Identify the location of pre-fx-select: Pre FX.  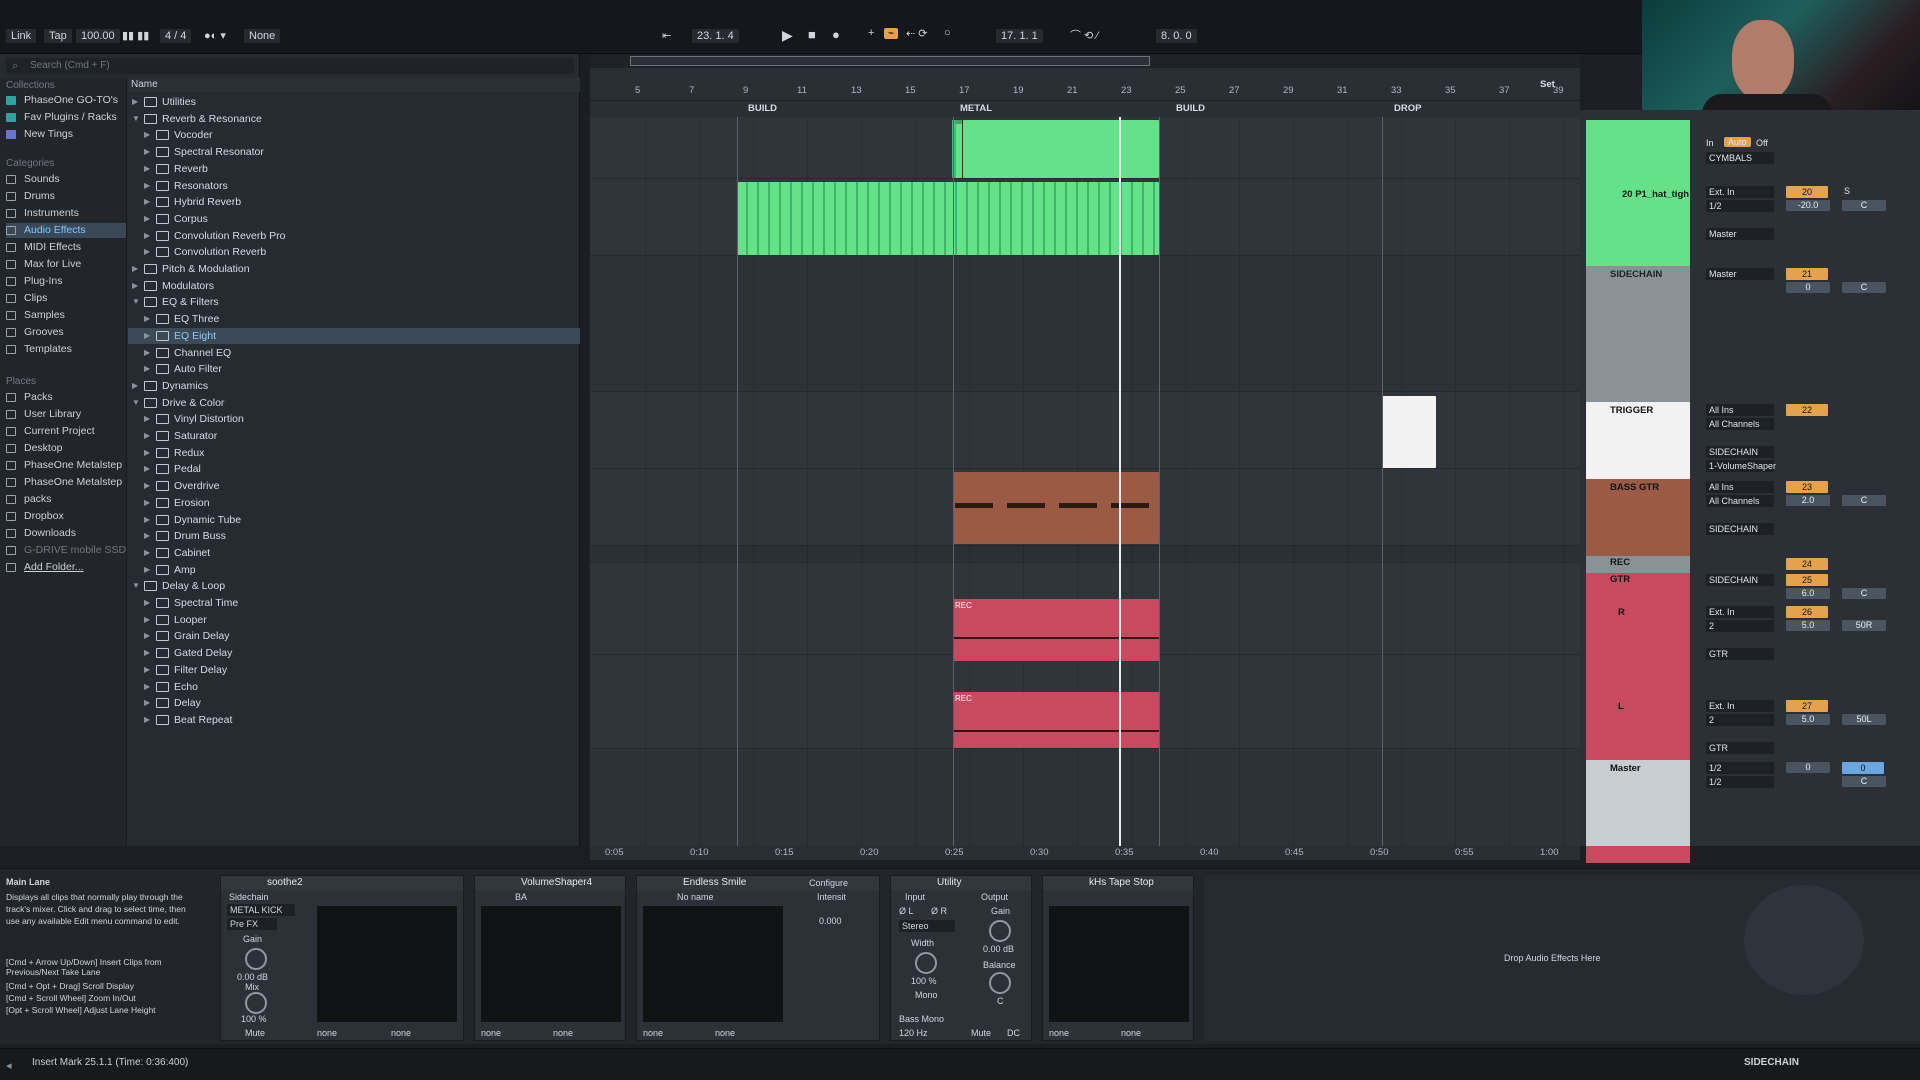
(252, 924).